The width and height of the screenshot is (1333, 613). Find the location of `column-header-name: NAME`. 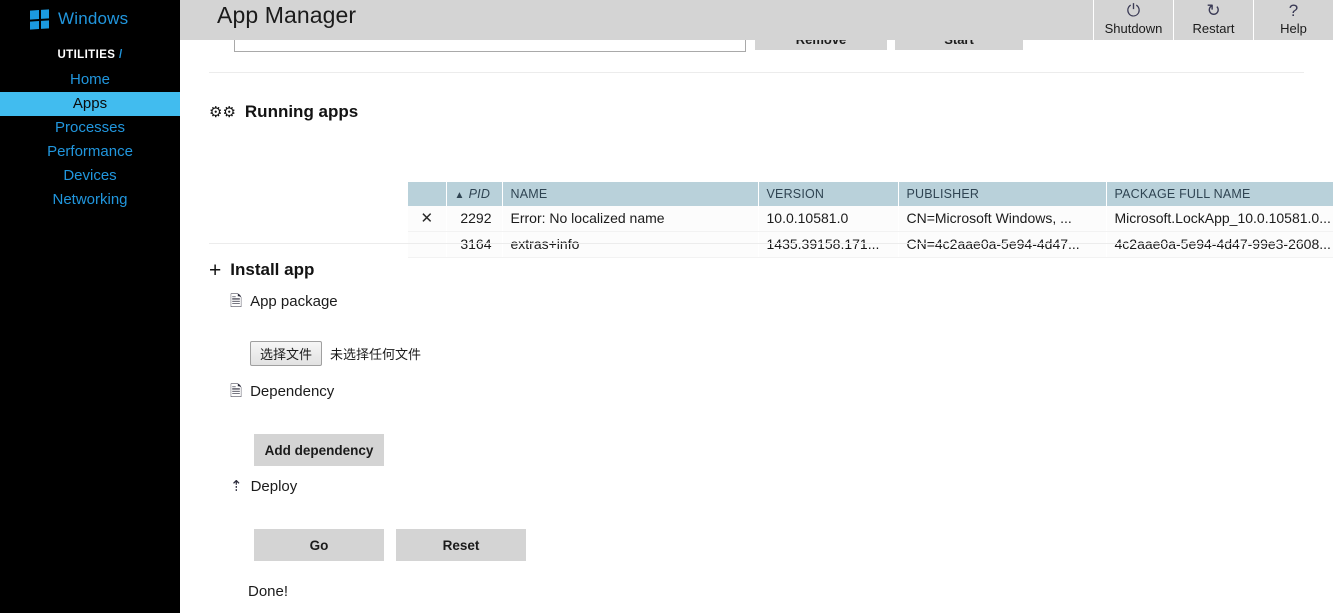

column-header-name: NAME is located at coordinates (630, 194).